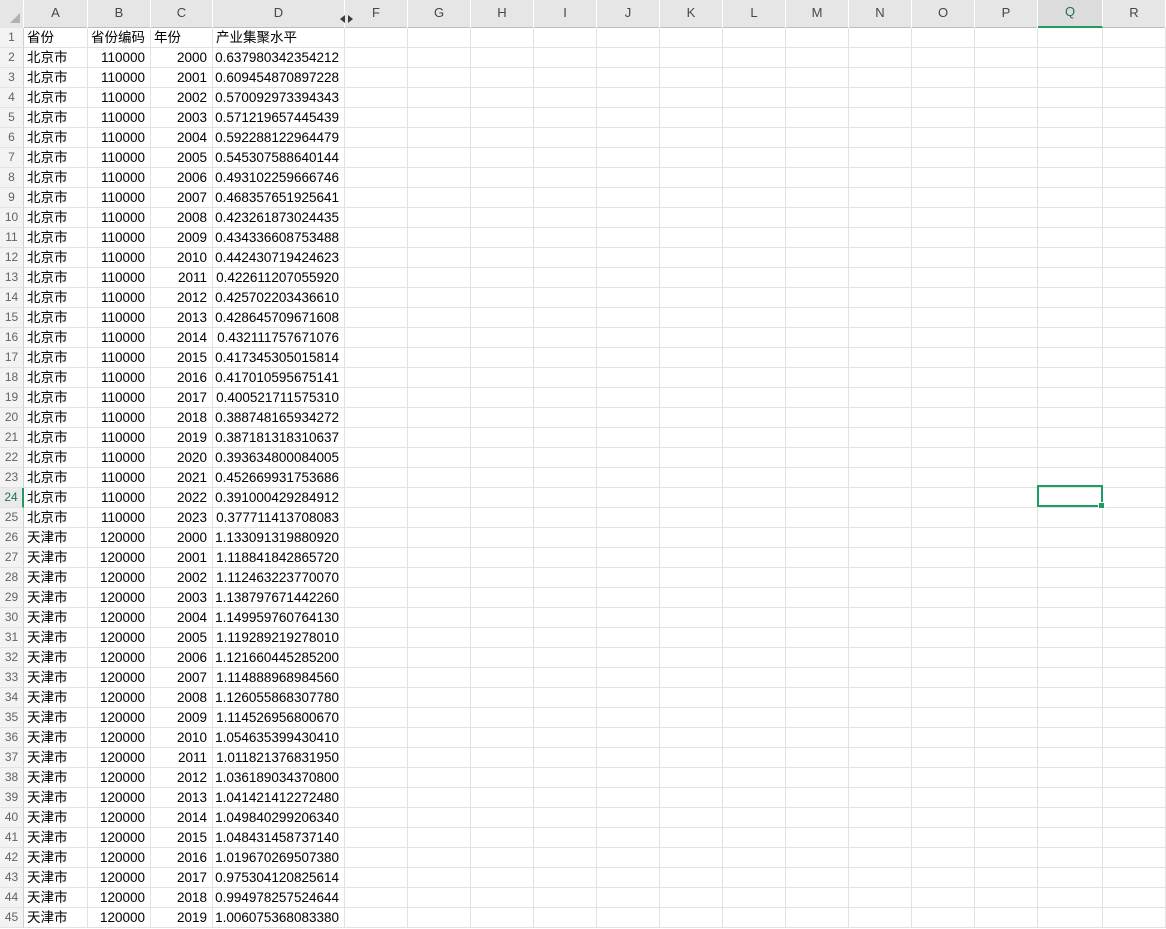 This screenshot has width=1166, height=929. What do you see at coordinates (1006, 518) in the screenshot?
I see `cell-P25` at bounding box center [1006, 518].